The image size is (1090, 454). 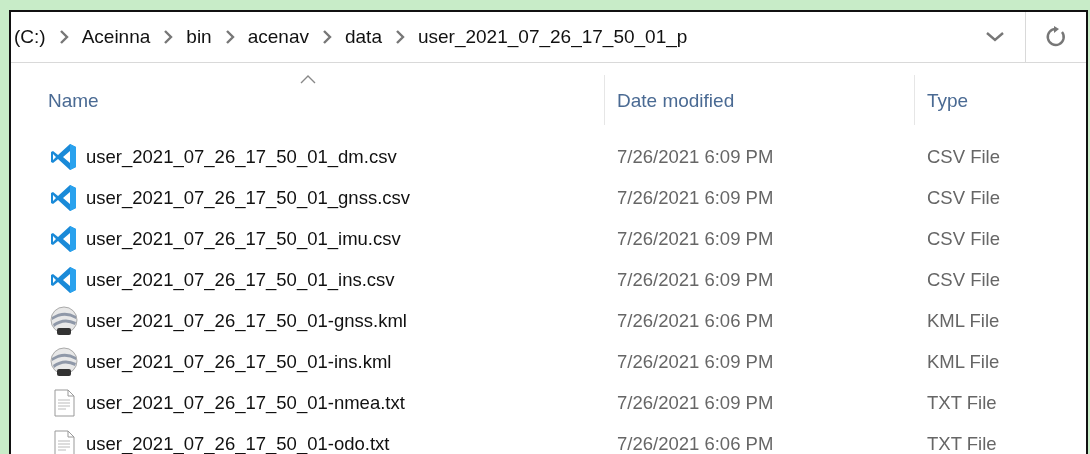 I want to click on sort-ascending-icon, so click(x=307, y=79).